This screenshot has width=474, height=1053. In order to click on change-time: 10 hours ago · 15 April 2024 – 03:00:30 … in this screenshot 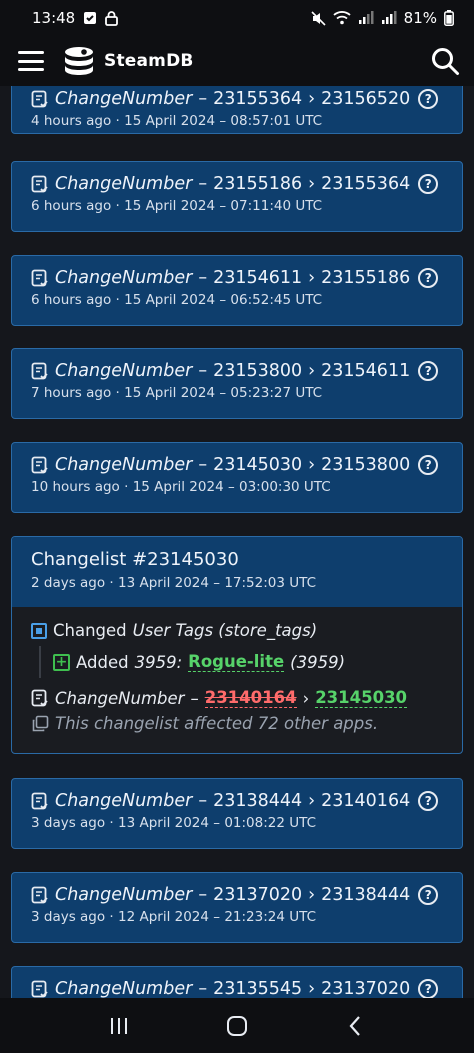, I will do `click(181, 487)`.